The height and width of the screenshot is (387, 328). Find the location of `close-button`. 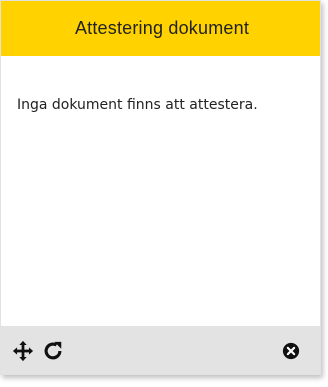

close-button is located at coordinates (291, 351).